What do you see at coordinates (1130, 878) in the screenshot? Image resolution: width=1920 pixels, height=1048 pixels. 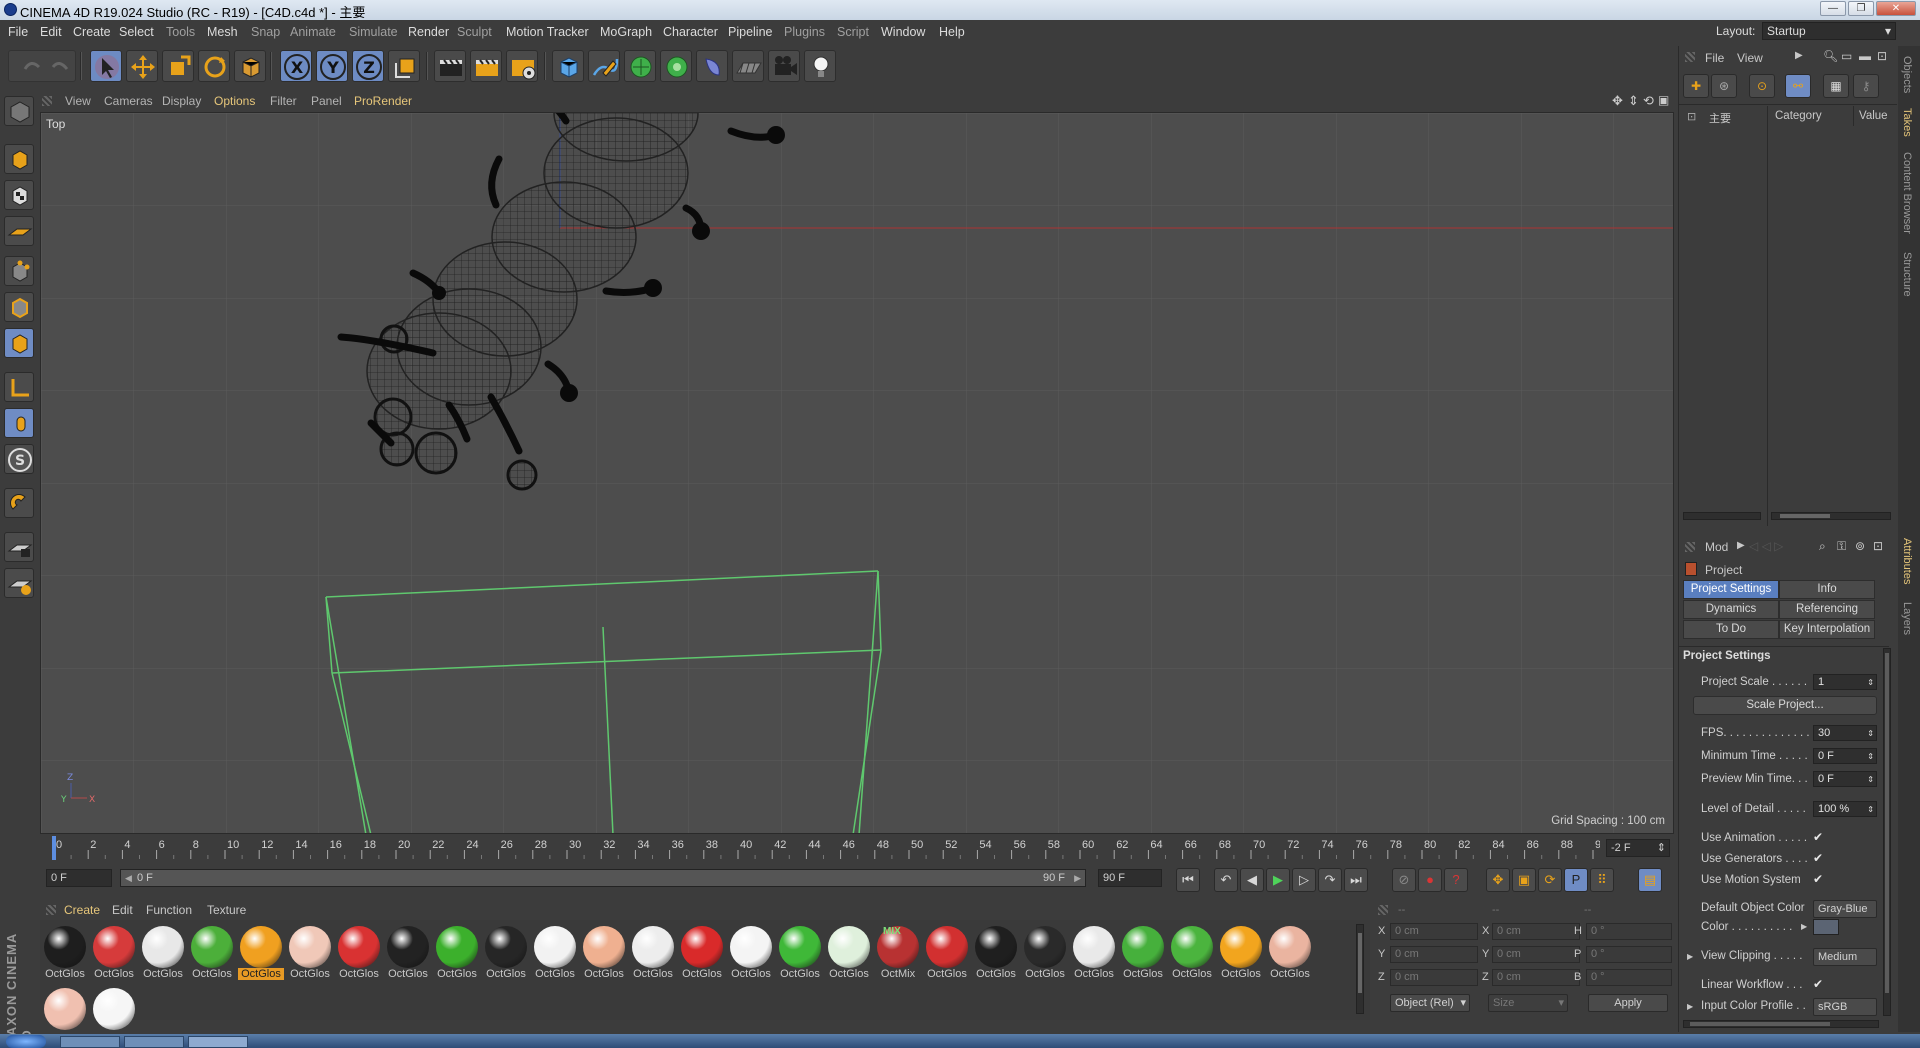 I see `end-frame-field: 90 F` at bounding box center [1130, 878].